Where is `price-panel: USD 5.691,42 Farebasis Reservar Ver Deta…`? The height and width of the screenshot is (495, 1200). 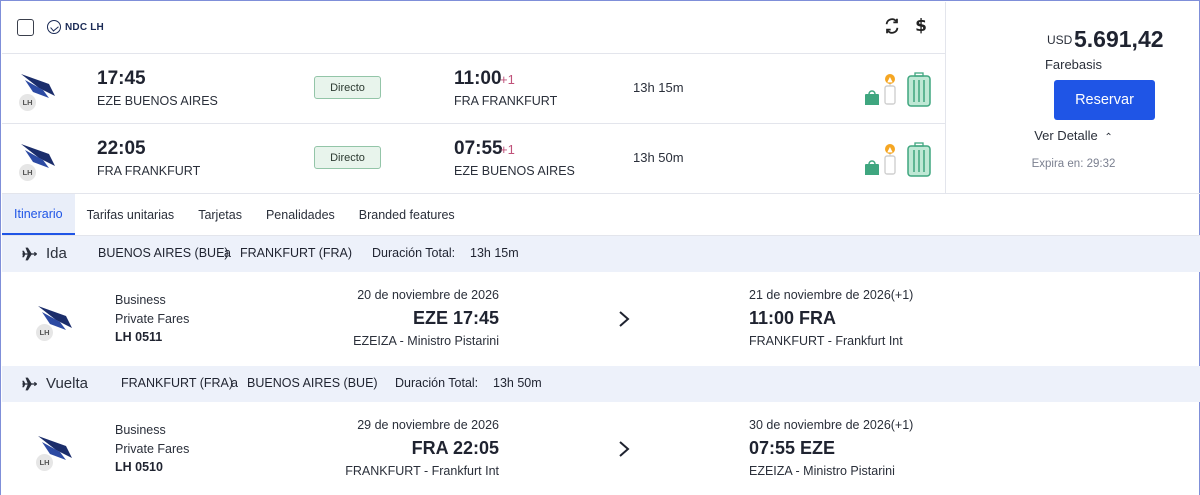 price-panel: USD 5.691,42 Farebasis Reservar Ver Deta… is located at coordinates (1072, 98).